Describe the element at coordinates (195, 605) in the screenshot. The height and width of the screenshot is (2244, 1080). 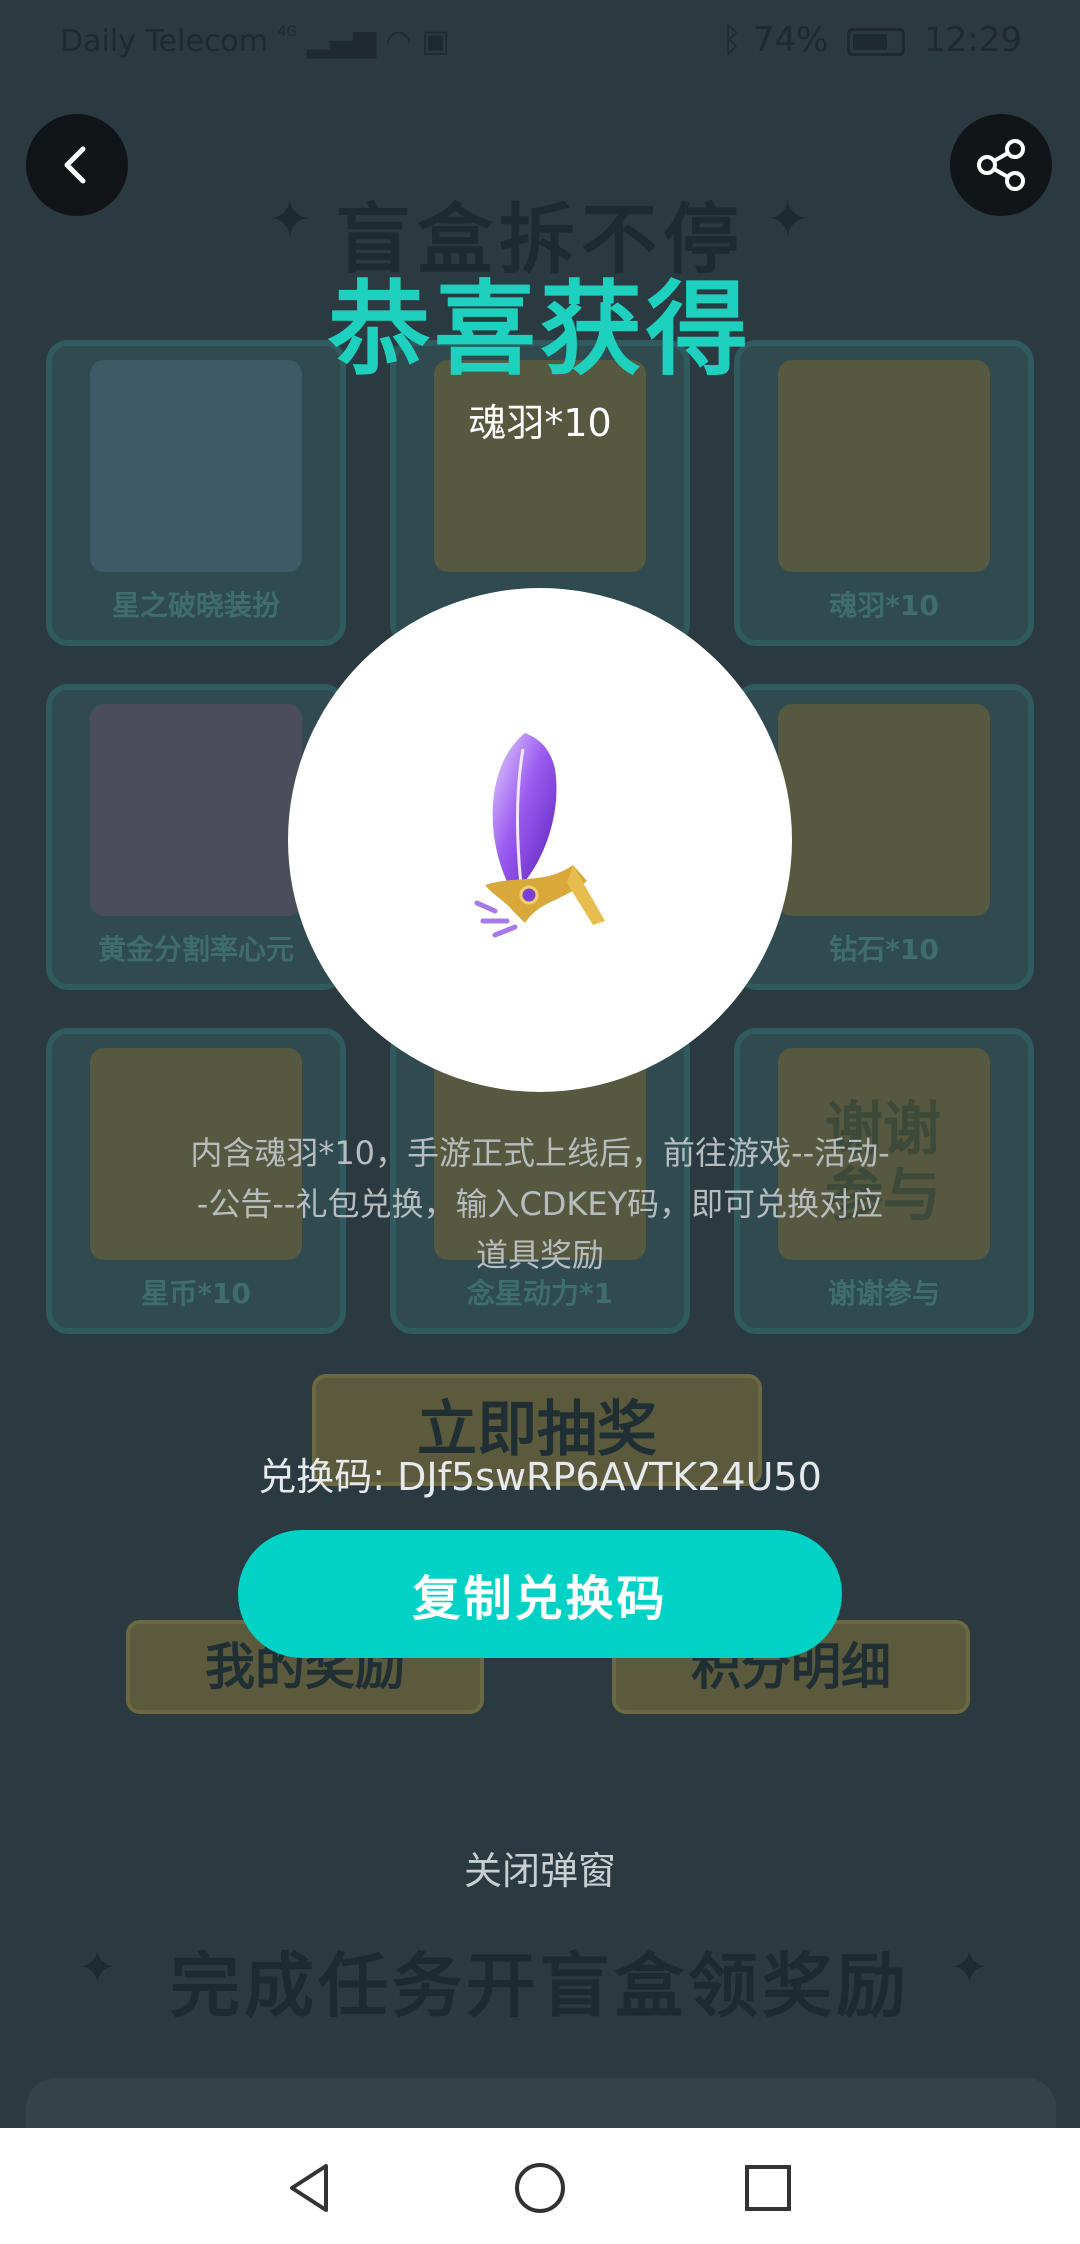
I see `prize-cell-label: 星之破晓装扮` at that location.